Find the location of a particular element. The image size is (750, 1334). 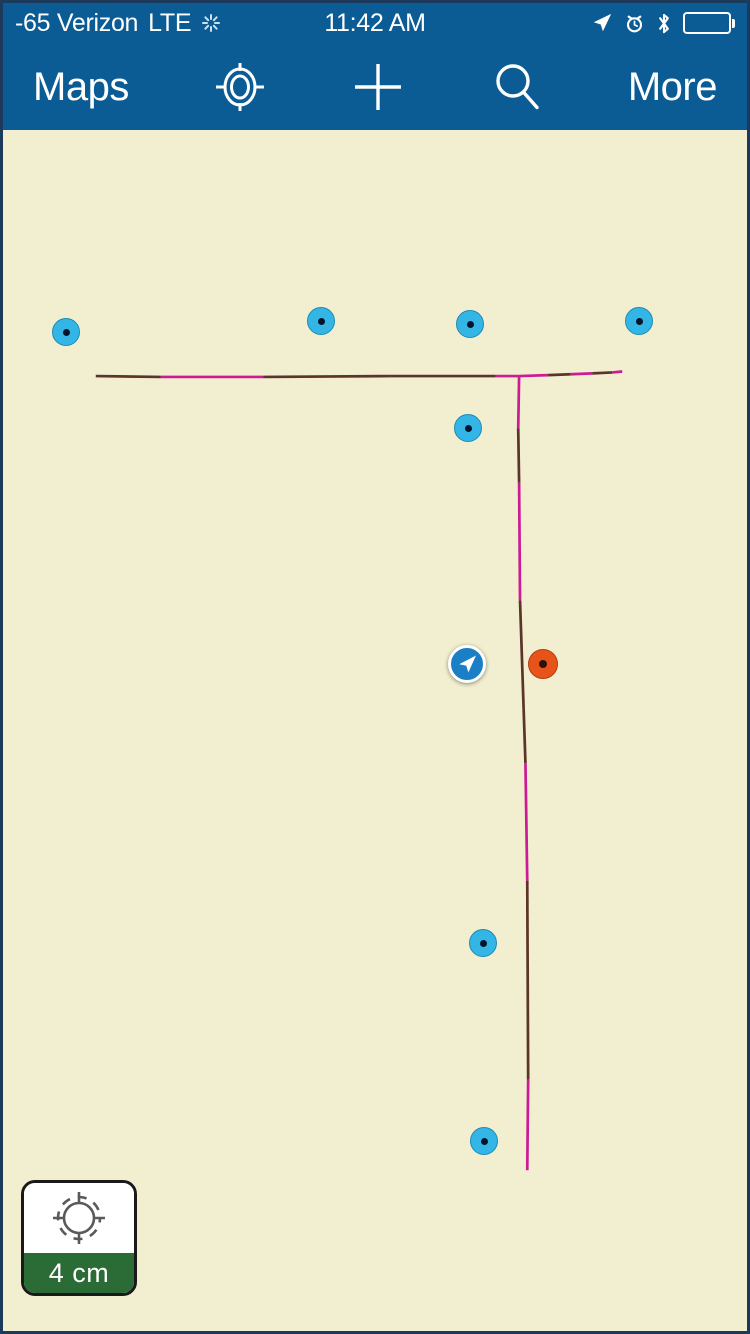

navigation-bar: Maps More is located at coordinates (375, 86).